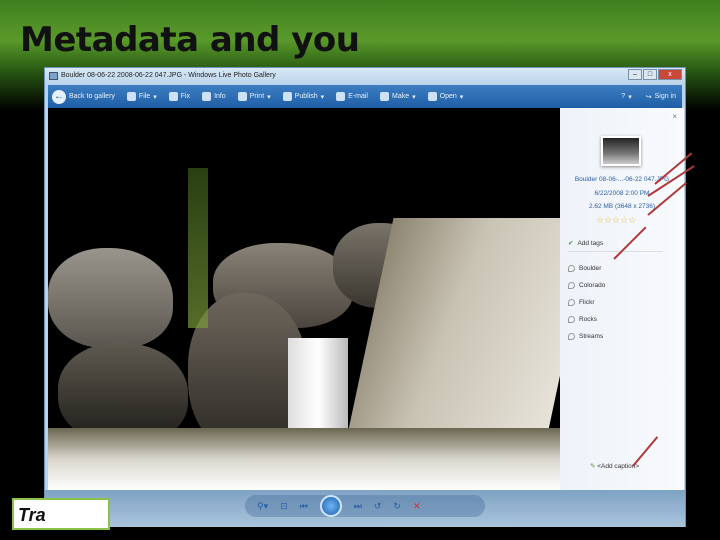  I want to click on previous-button: ⏮, so click(304, 506).